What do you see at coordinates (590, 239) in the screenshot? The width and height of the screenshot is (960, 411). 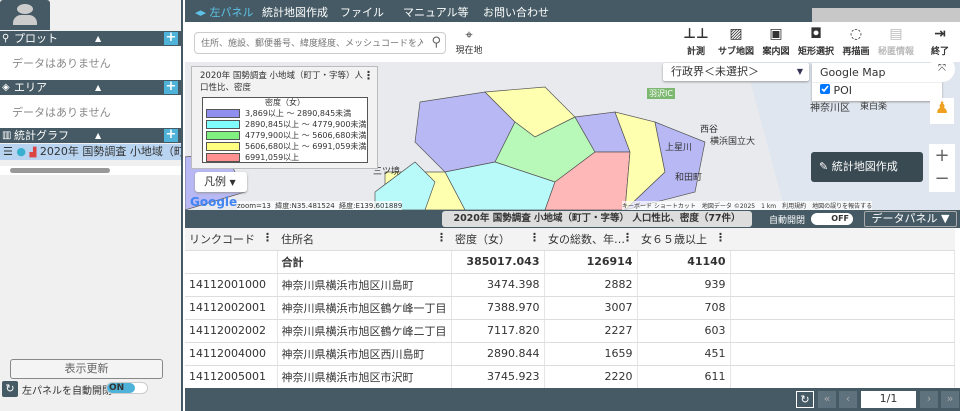 I see `col-female-total: 女の総数、年… ⋮` at bounding box center [590, 239].